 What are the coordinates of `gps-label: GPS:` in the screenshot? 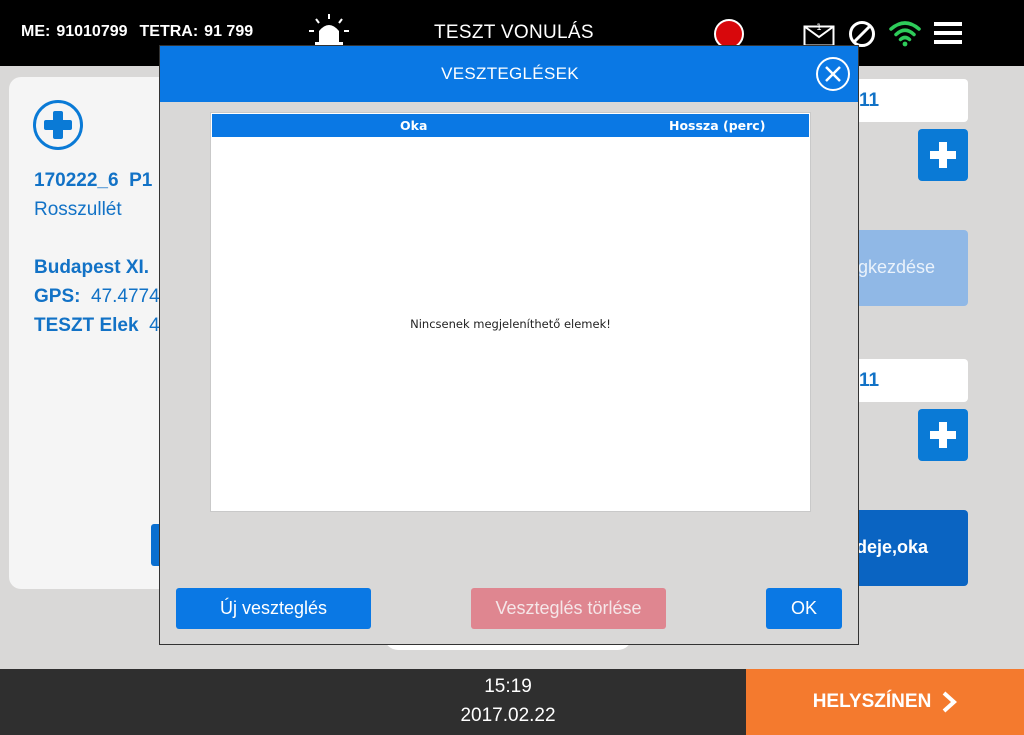 It's located at (57, 296).